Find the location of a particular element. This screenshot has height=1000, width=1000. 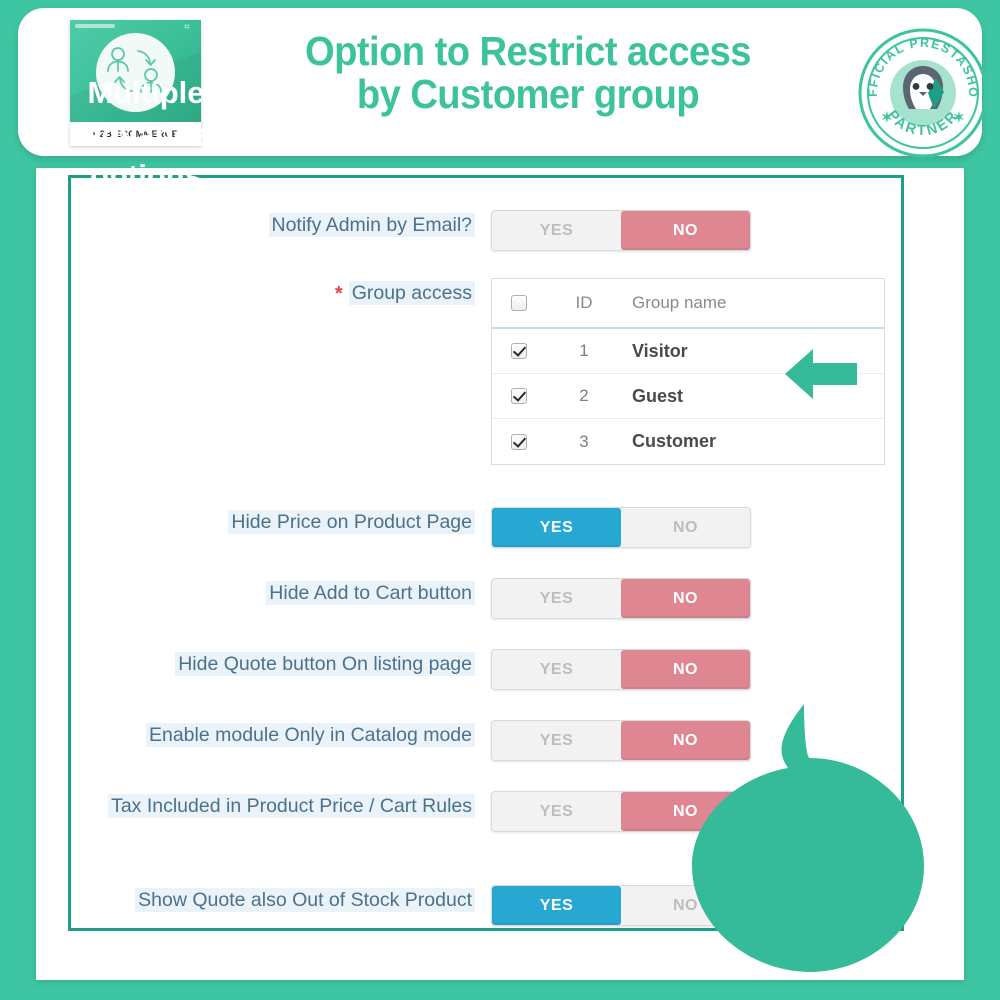

row-label-hide-quote-listing: Hide Quote button On listing page is located at coordinates (325, 664).